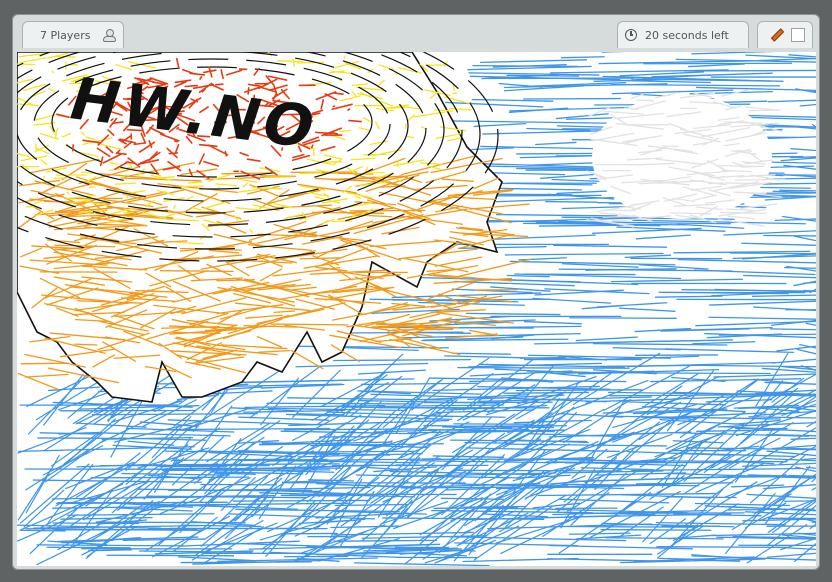 Image resolution: width=832 pixels, height=582 pixels. I want to click on top-bar: 7 Players 20 seconds left, so click(417, 34).